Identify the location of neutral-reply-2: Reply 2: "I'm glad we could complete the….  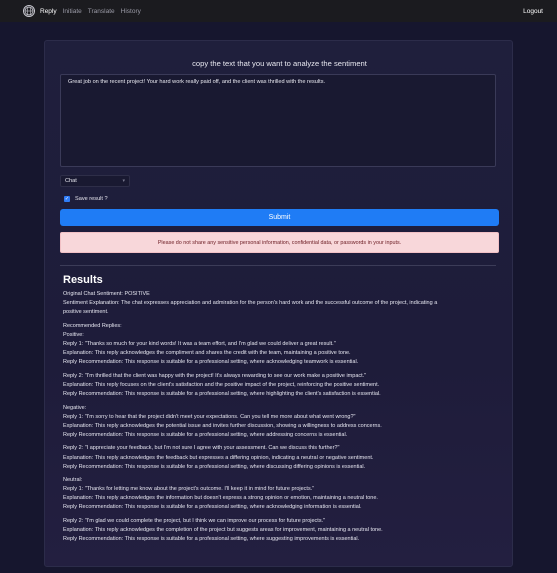
(194, 521).